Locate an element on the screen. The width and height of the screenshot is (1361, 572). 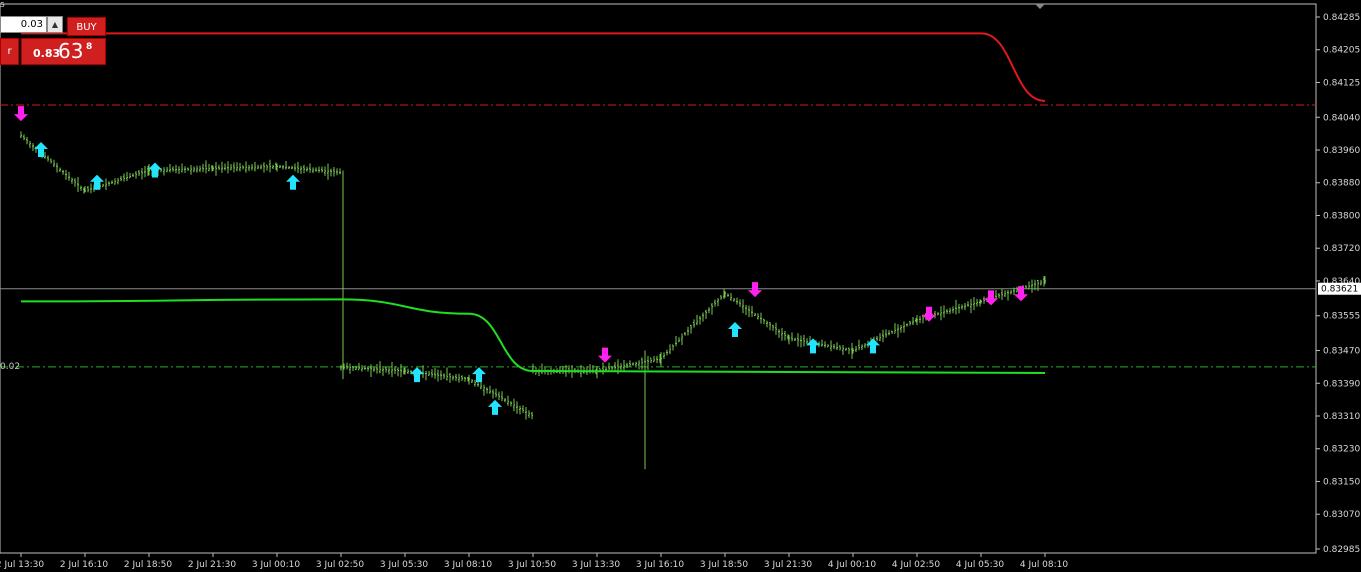
buy-price-small: 0.83 is located at coordinates (47, 53).